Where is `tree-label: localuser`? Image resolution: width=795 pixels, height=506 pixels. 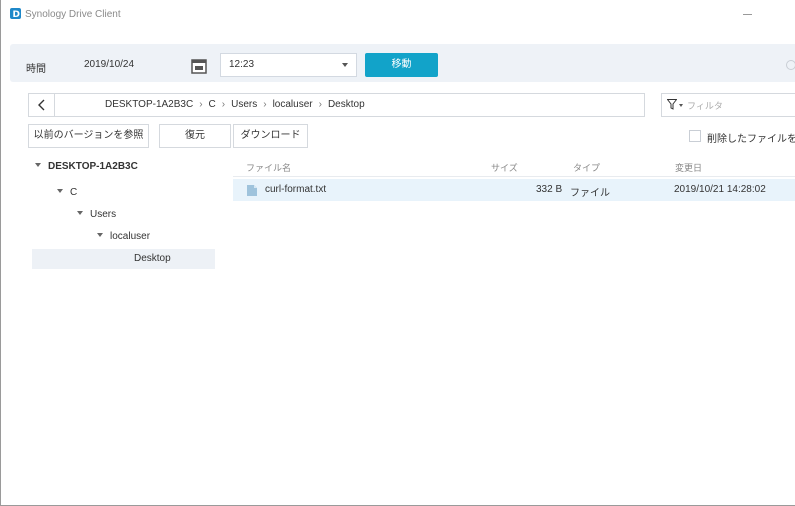
tree-label: localuser is located at coordinates (130, 236).